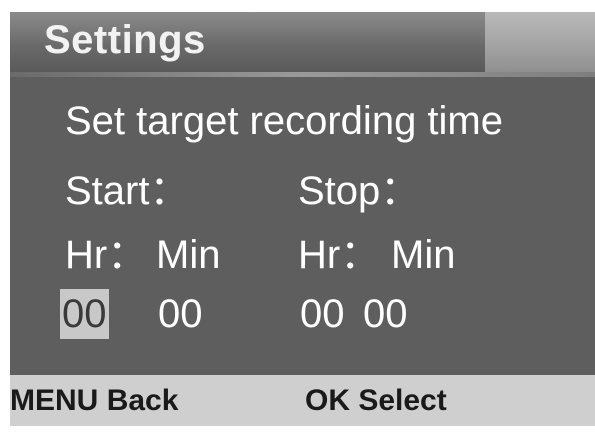  What do you see at coordinates (385, 314) in the screenshot?
I see `stop-minute-field: 00` at bounding box center [385, 314].